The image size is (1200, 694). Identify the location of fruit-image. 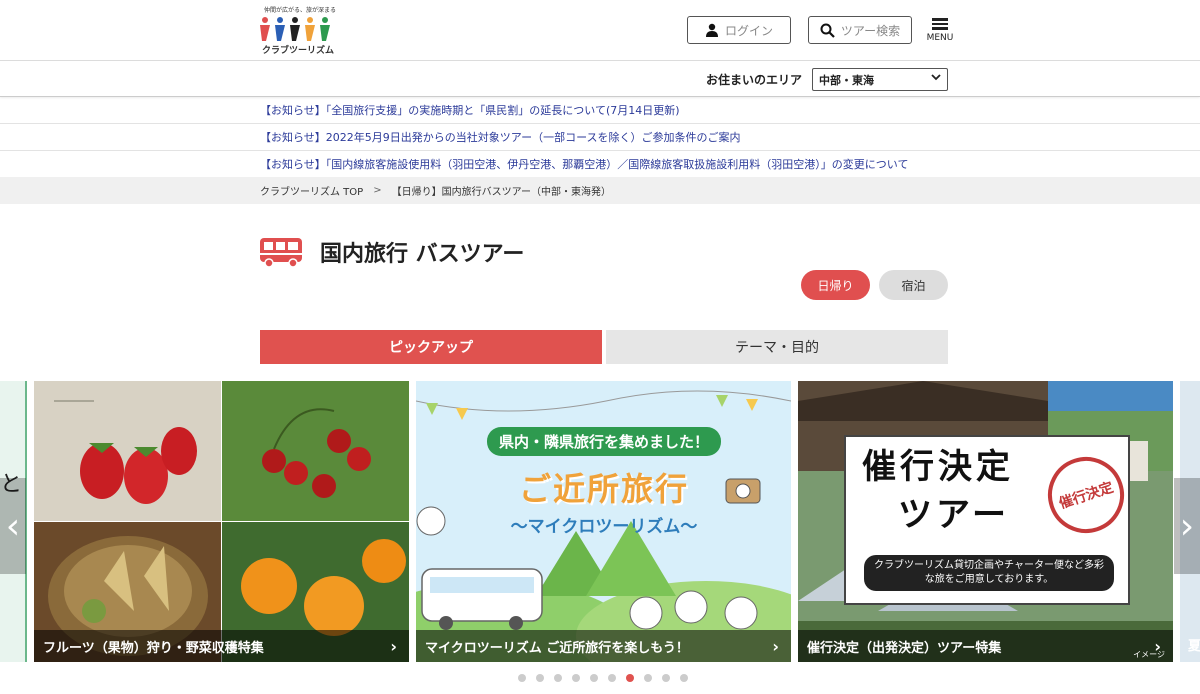
(221, 521).